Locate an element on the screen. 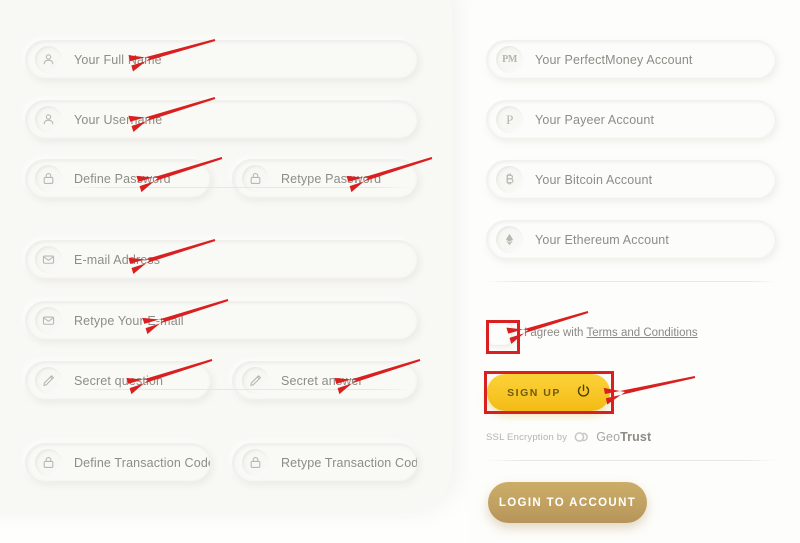 The height and width of the screenshot is (543, 800). placeholder-secret-question: Secret question is located at coordinates (119, 380).